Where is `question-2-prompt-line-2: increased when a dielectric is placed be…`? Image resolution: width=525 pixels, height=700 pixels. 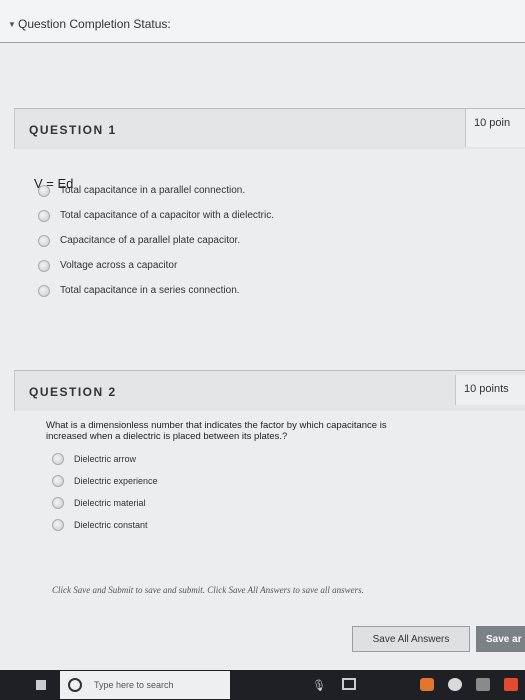 question-2-prompt-line-2: increased when a dielectric is placed be… is located at coordinates (167, 436).